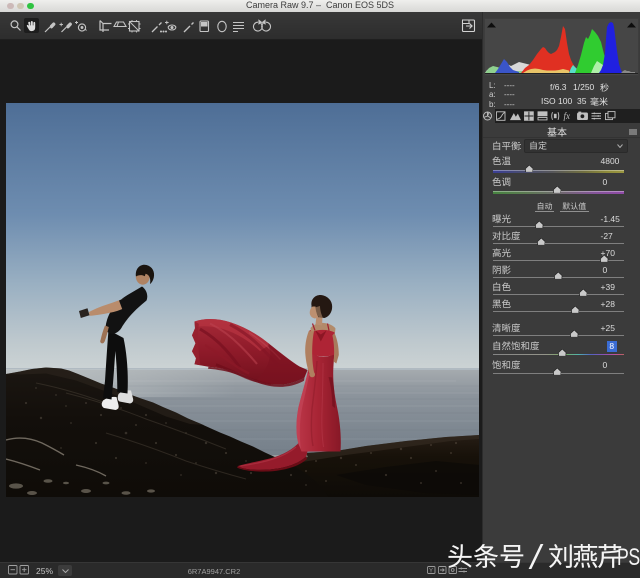  I want to click on svg-text: fx, so click(567, 116).